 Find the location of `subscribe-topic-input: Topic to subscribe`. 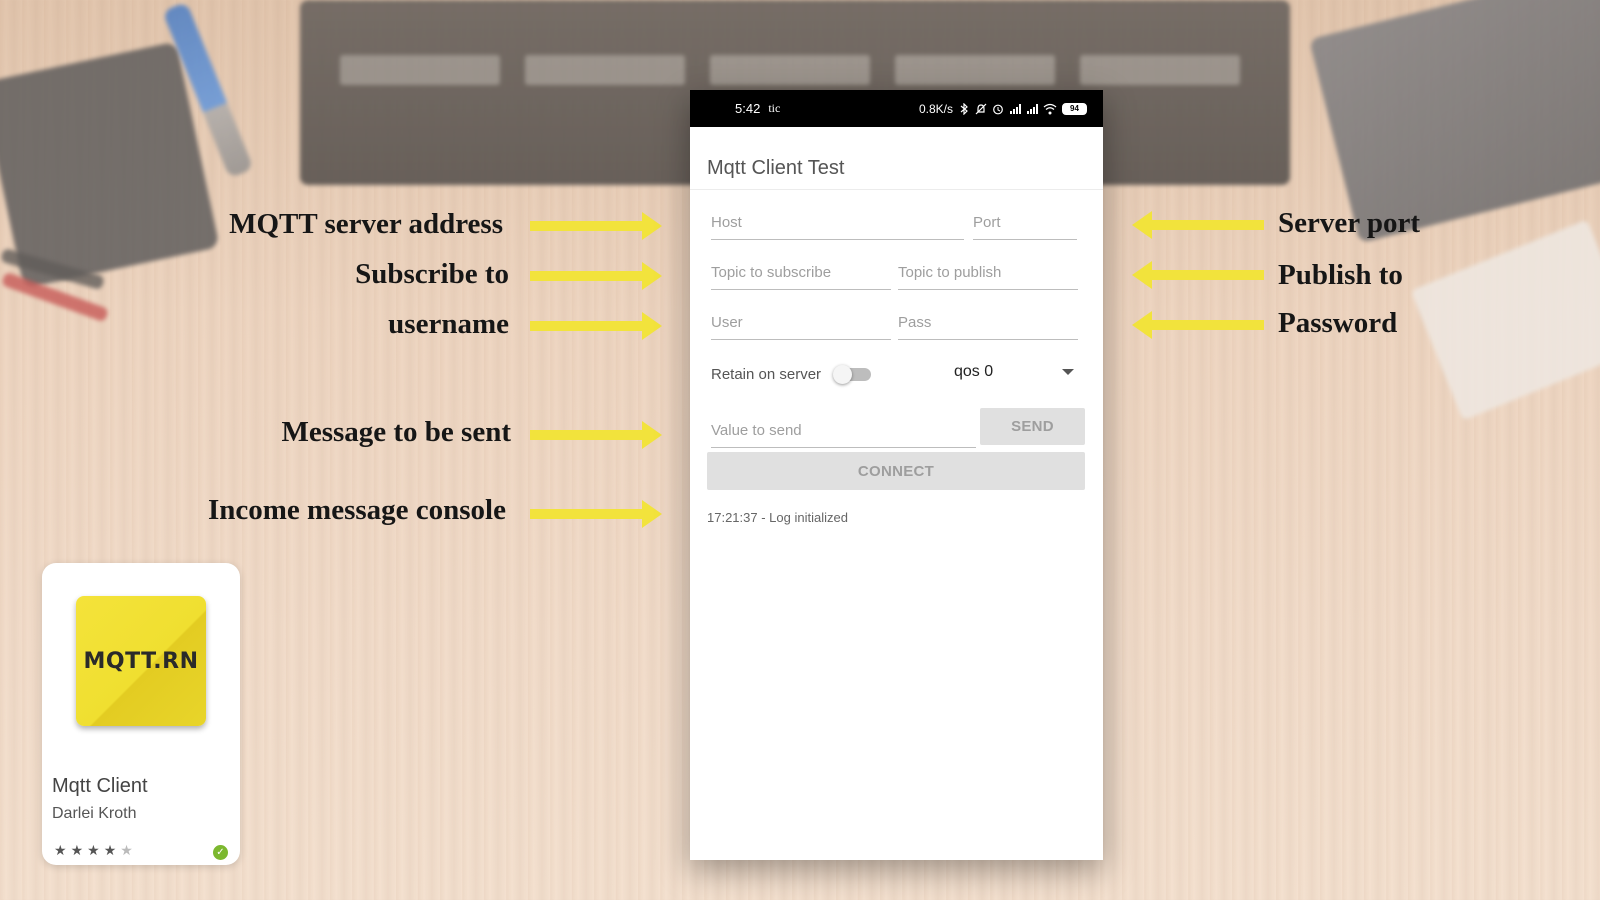

subscribe-topic-input: Topic to subscribe is located at coordinates (801, 275).